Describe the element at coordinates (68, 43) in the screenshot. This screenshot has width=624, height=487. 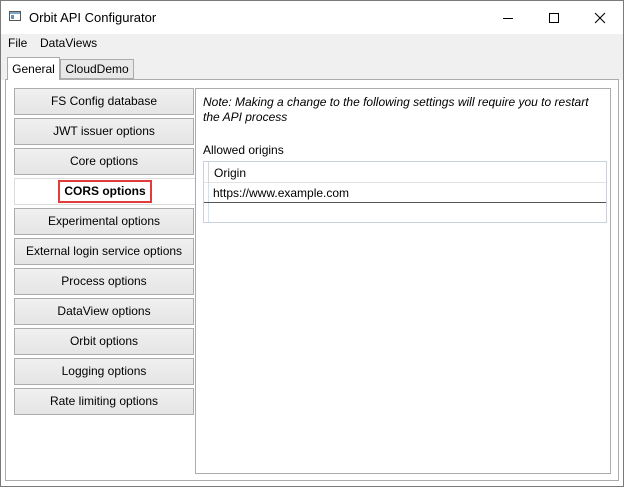
I see `menu-dataviews: DataViews` at that location.